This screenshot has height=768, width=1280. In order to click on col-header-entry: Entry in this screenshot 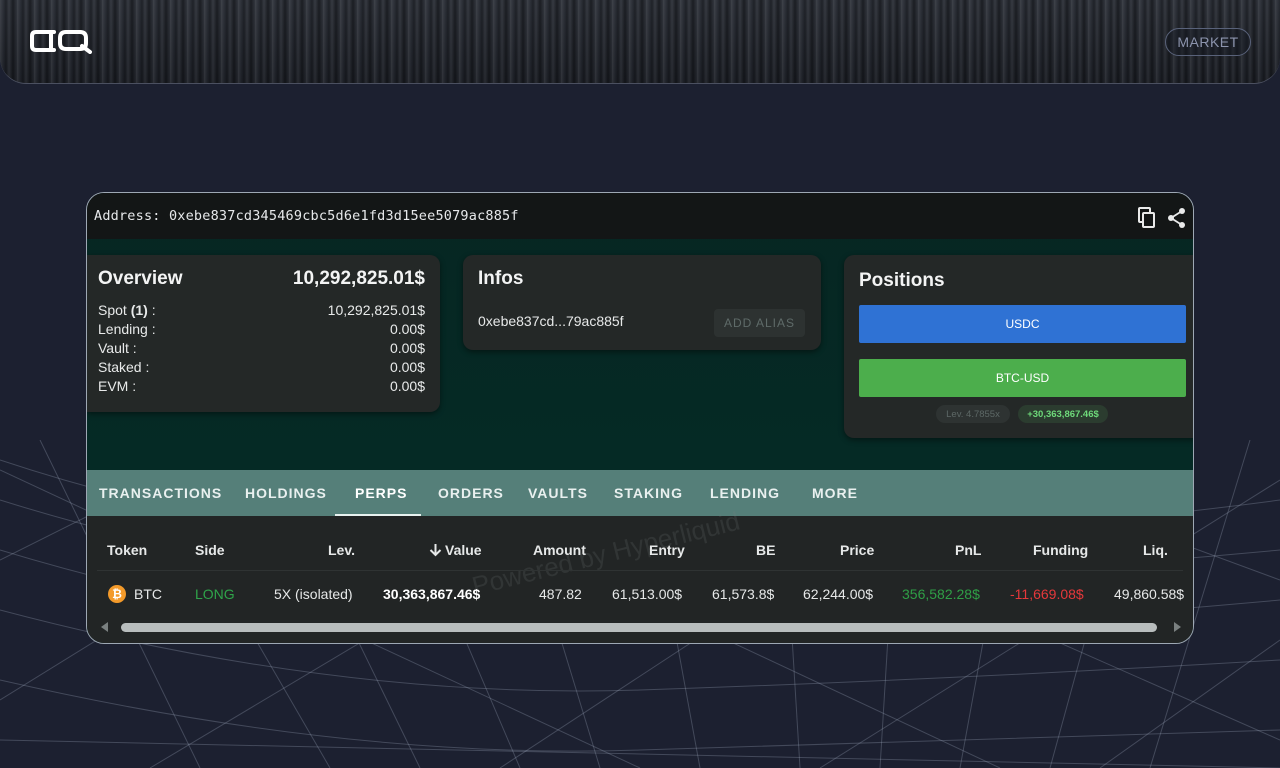, I will do `click(667, 550)`.